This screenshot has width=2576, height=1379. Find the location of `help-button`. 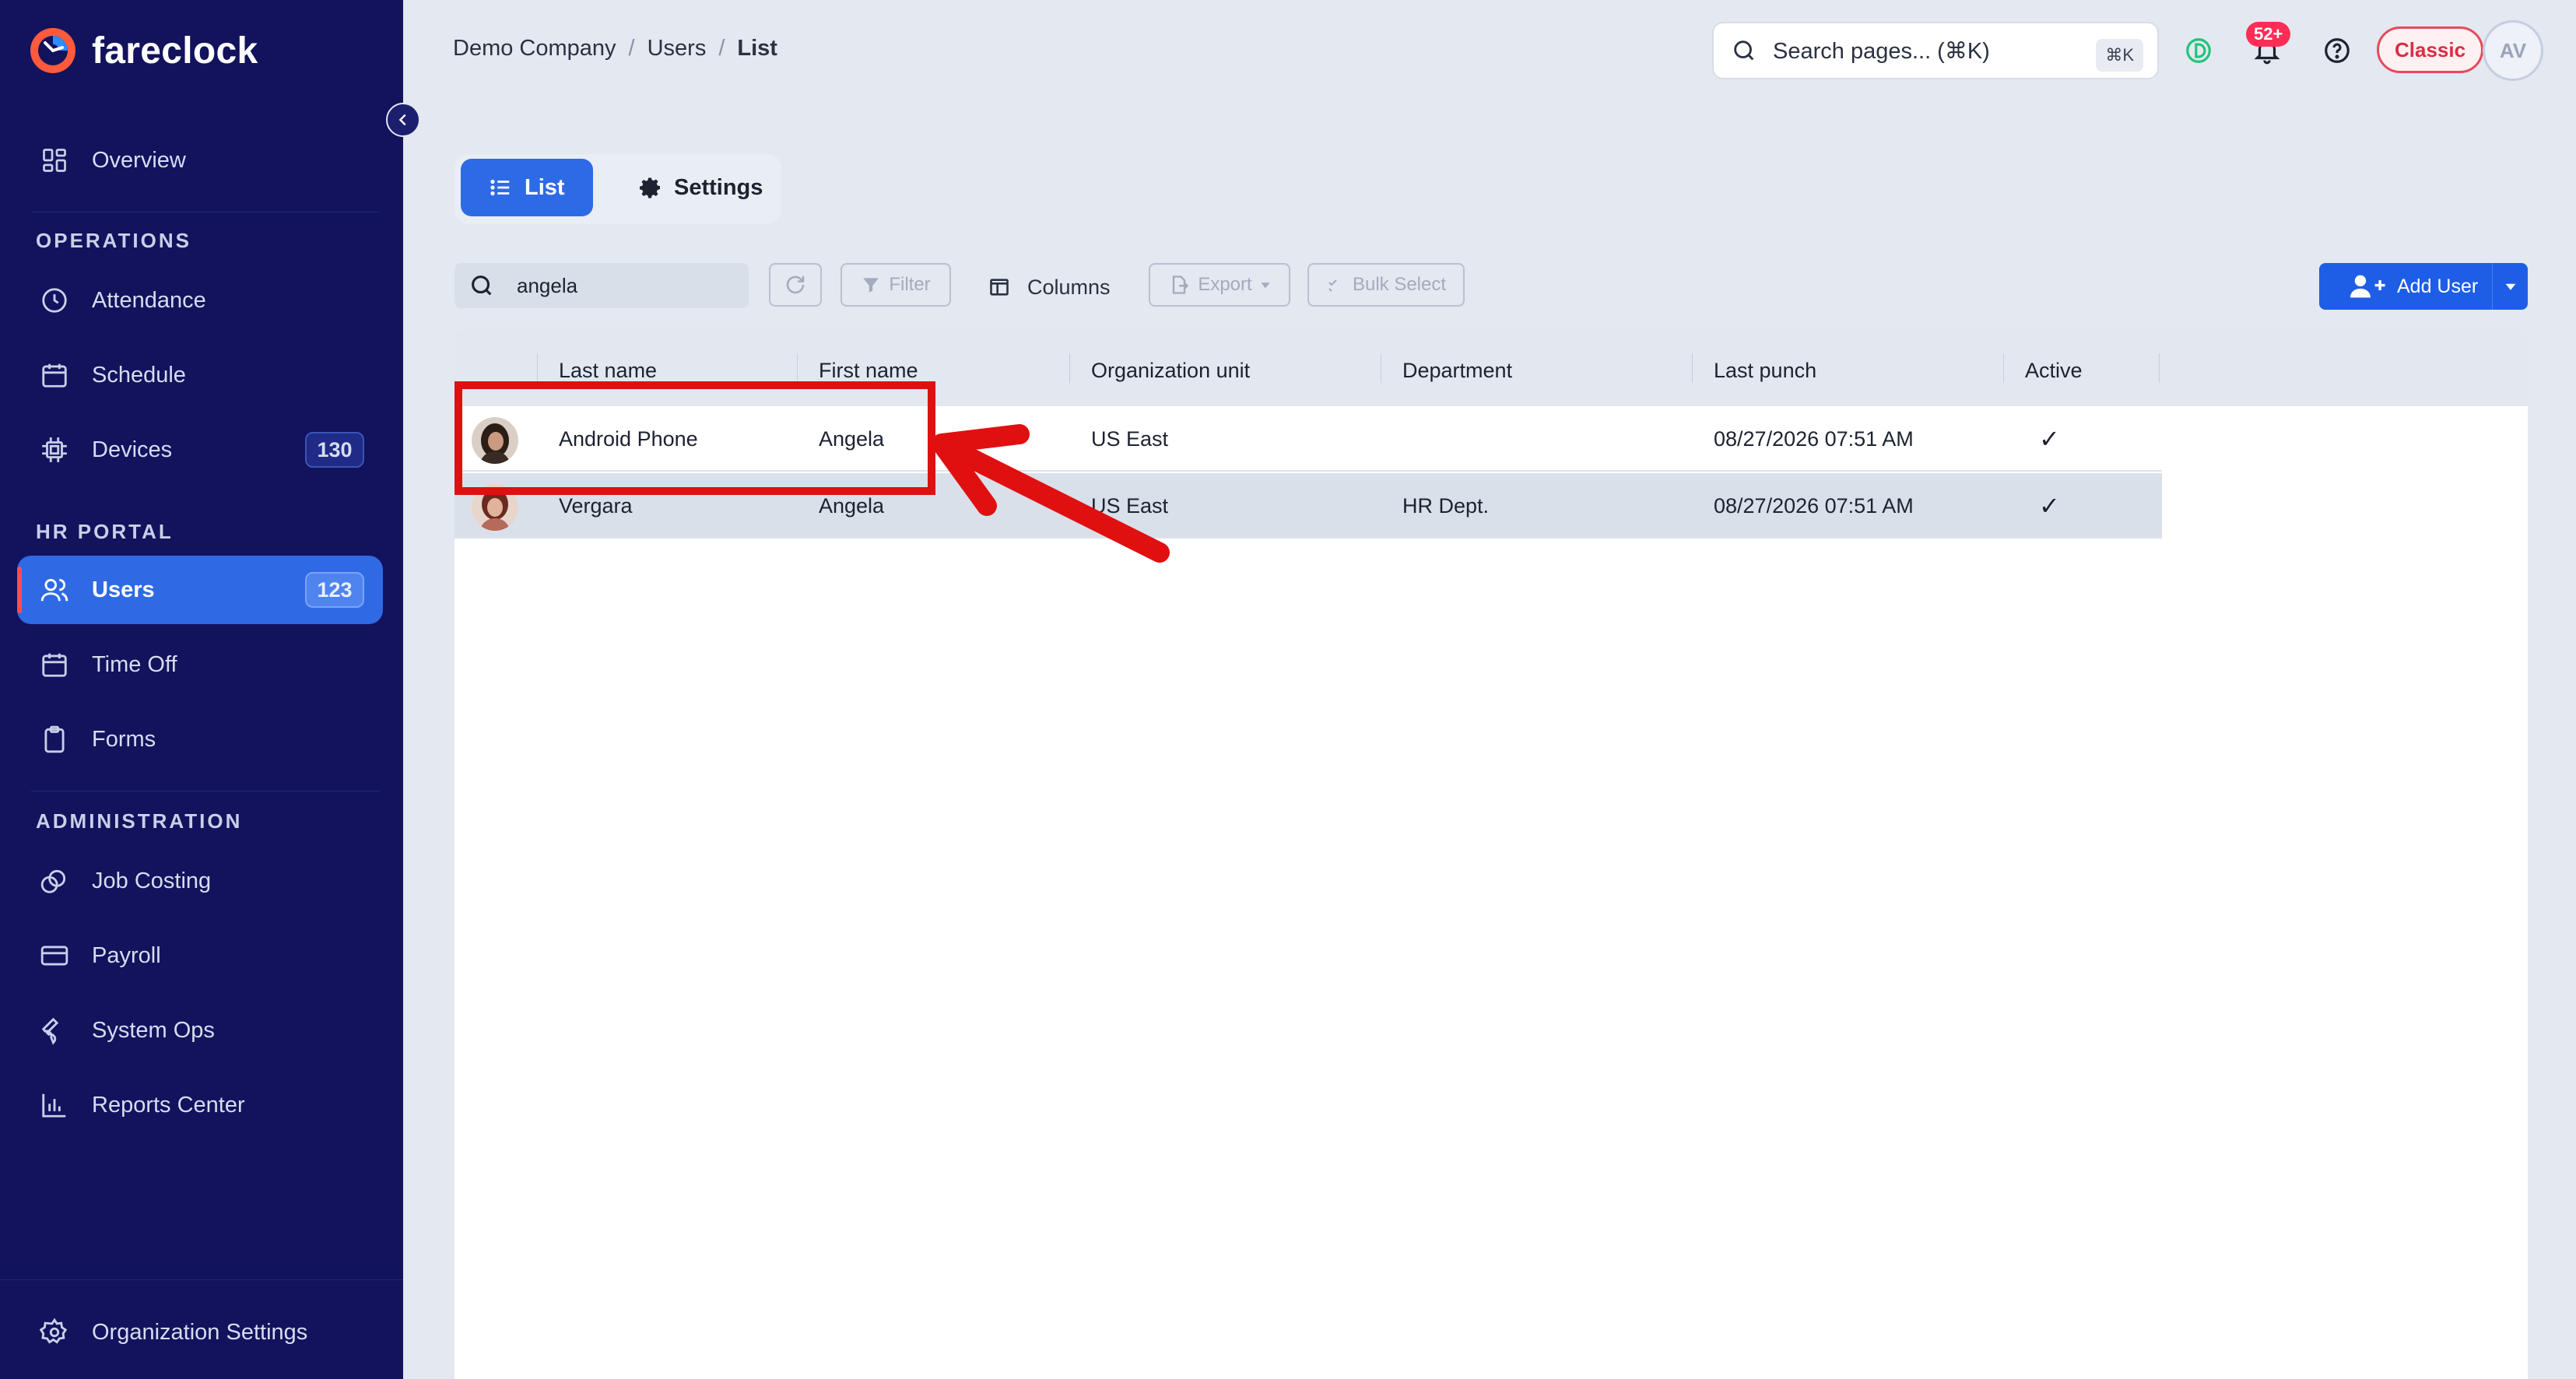

help-button is located at coordinates (2337, 50).